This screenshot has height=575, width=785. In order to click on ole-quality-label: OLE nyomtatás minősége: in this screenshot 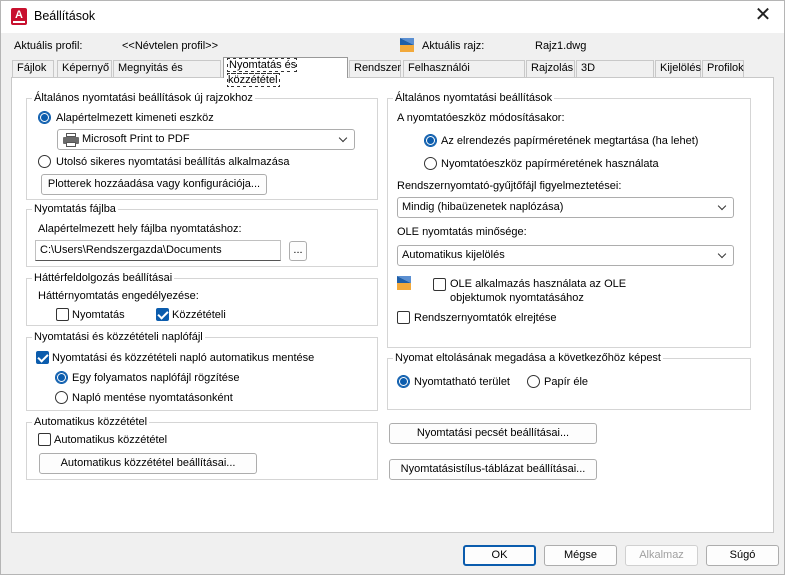, I will do `click(462, 232)`.